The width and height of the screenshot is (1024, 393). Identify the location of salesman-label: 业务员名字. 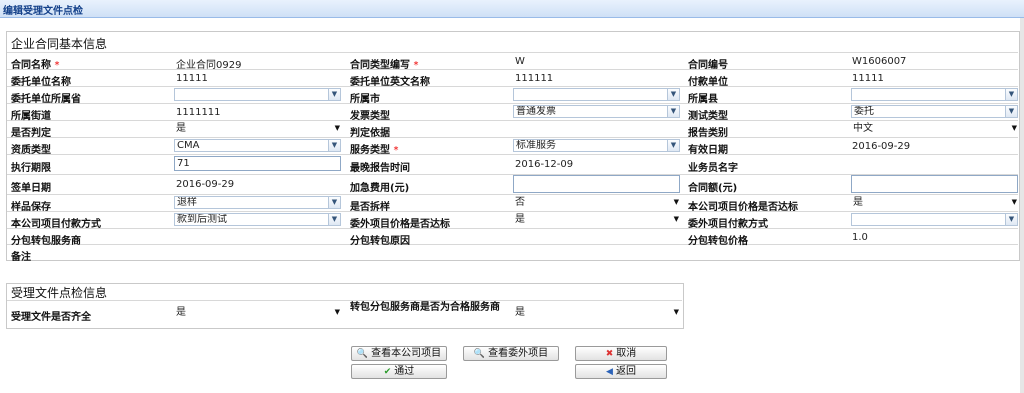
(713, 168).